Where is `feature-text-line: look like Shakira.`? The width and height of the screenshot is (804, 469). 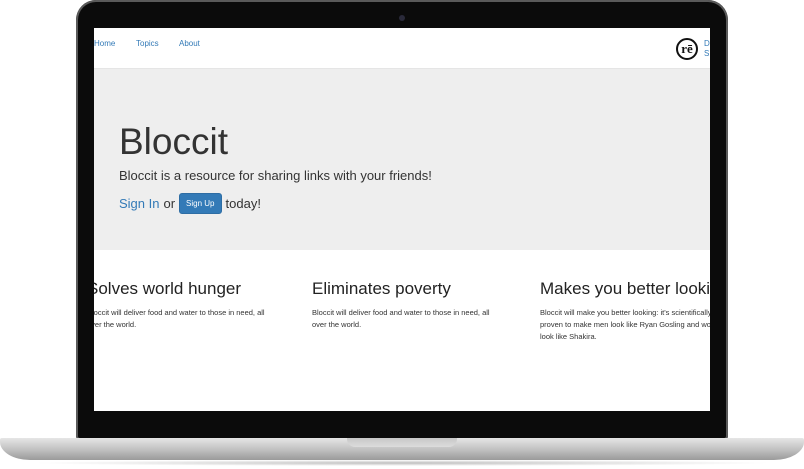
feature-text-line: look like Shakira. is located at coordinates (568, 336).